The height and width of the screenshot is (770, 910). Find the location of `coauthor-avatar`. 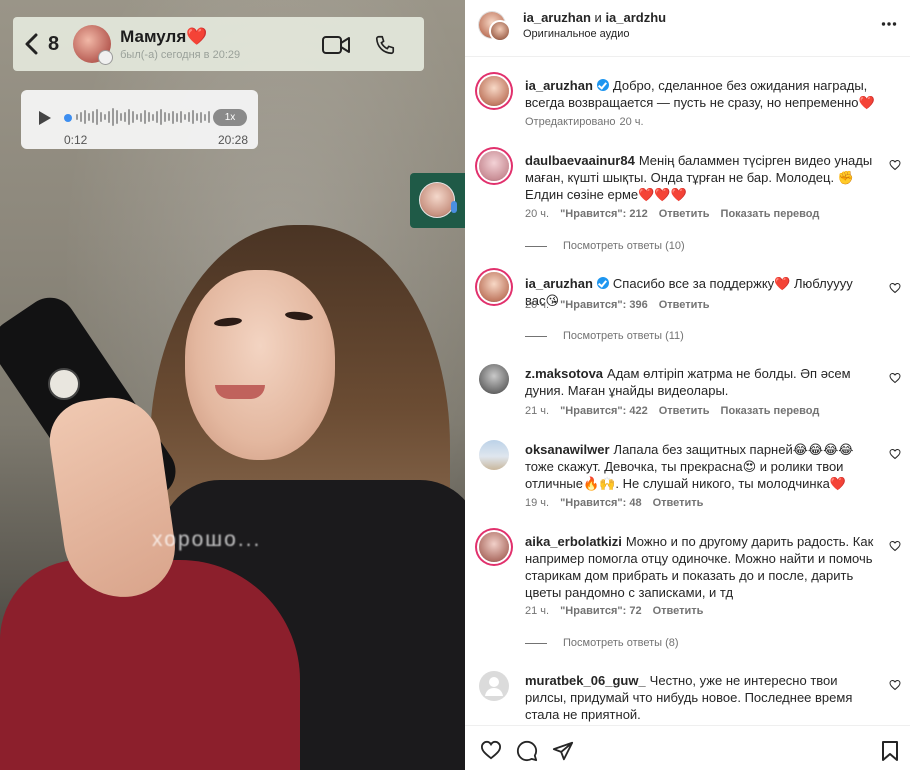

coauthor-avatar is located at coordinates (500, 31).